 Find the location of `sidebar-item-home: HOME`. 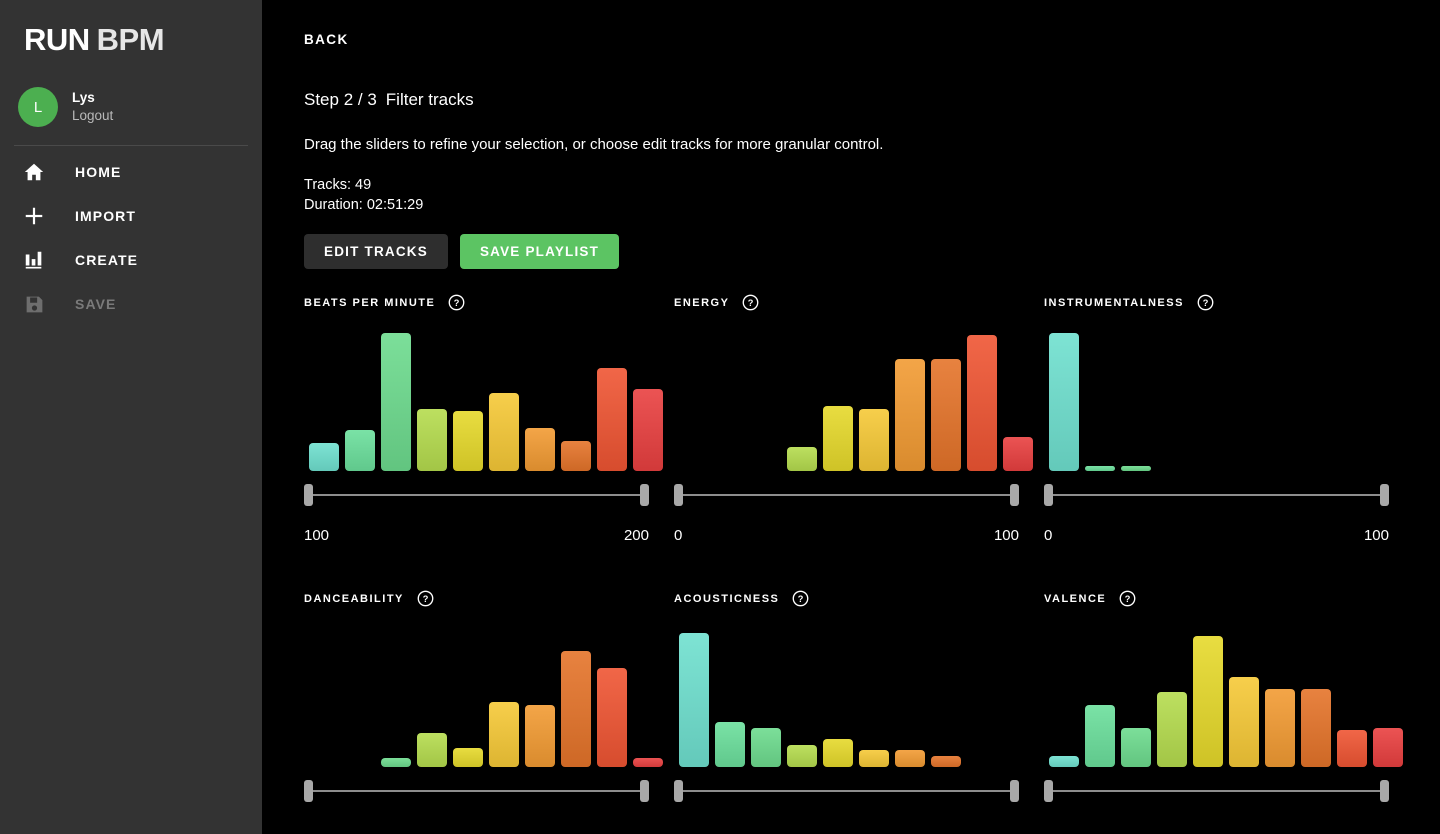

sidebar-item-home: HOME is located at coordinates (131, 172).